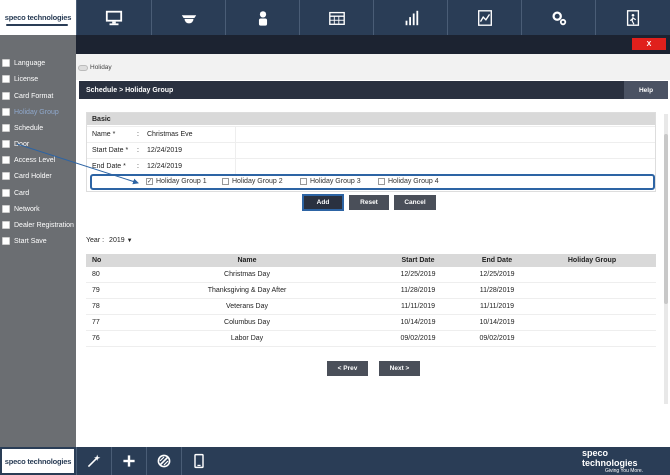 This screenshot has width=670, height=475. I want to click on sidebar-item-door: Door, so click(14, 144).